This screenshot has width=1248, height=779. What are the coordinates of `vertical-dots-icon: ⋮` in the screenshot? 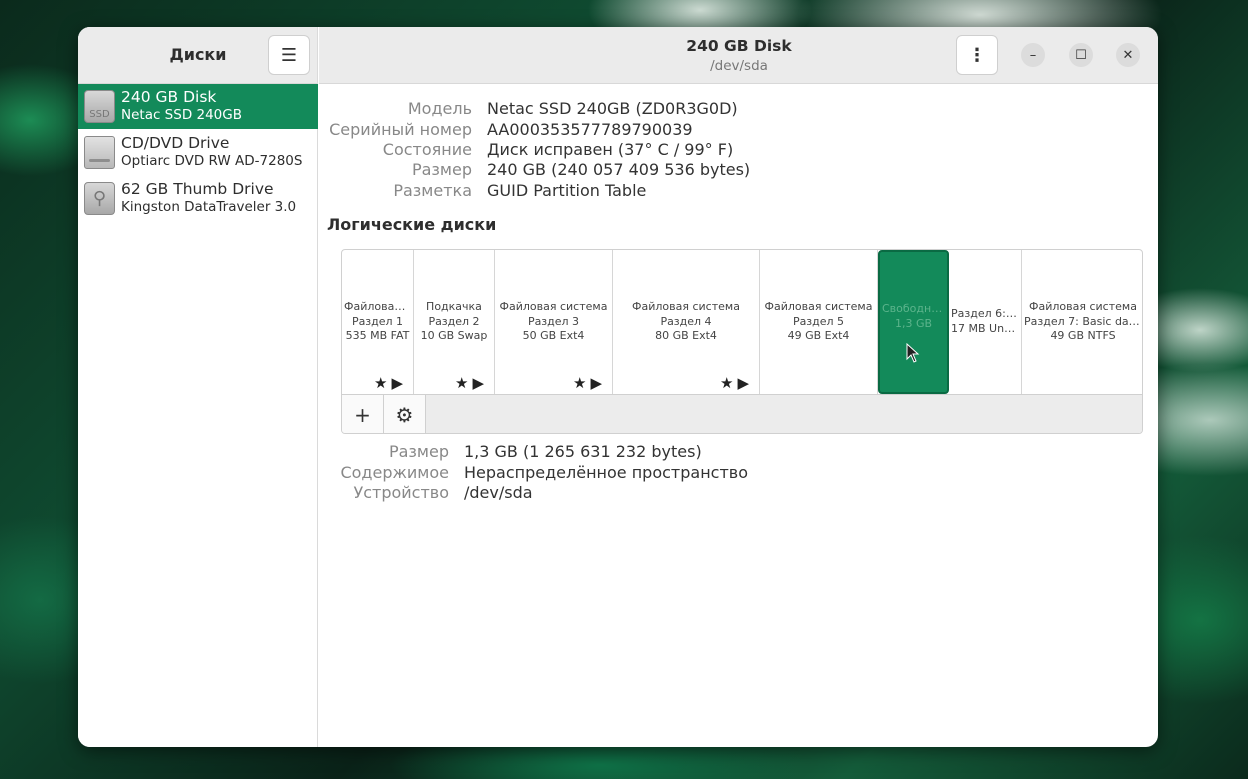 It's located at (977, 55).